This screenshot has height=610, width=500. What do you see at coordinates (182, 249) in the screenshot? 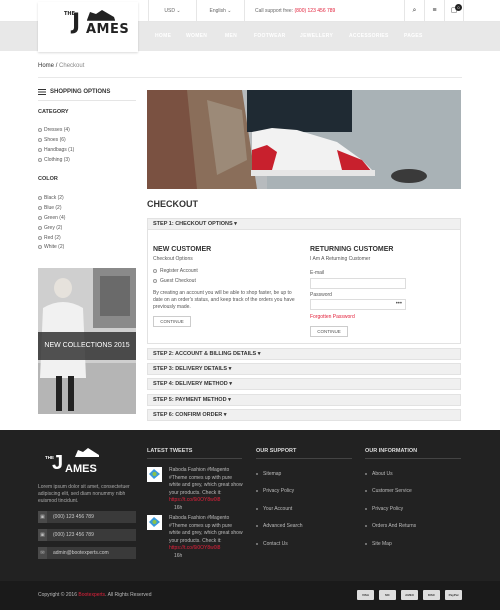
I see `new-customer-title: NEW CUSTOMER` at bounding box center [182, 249].